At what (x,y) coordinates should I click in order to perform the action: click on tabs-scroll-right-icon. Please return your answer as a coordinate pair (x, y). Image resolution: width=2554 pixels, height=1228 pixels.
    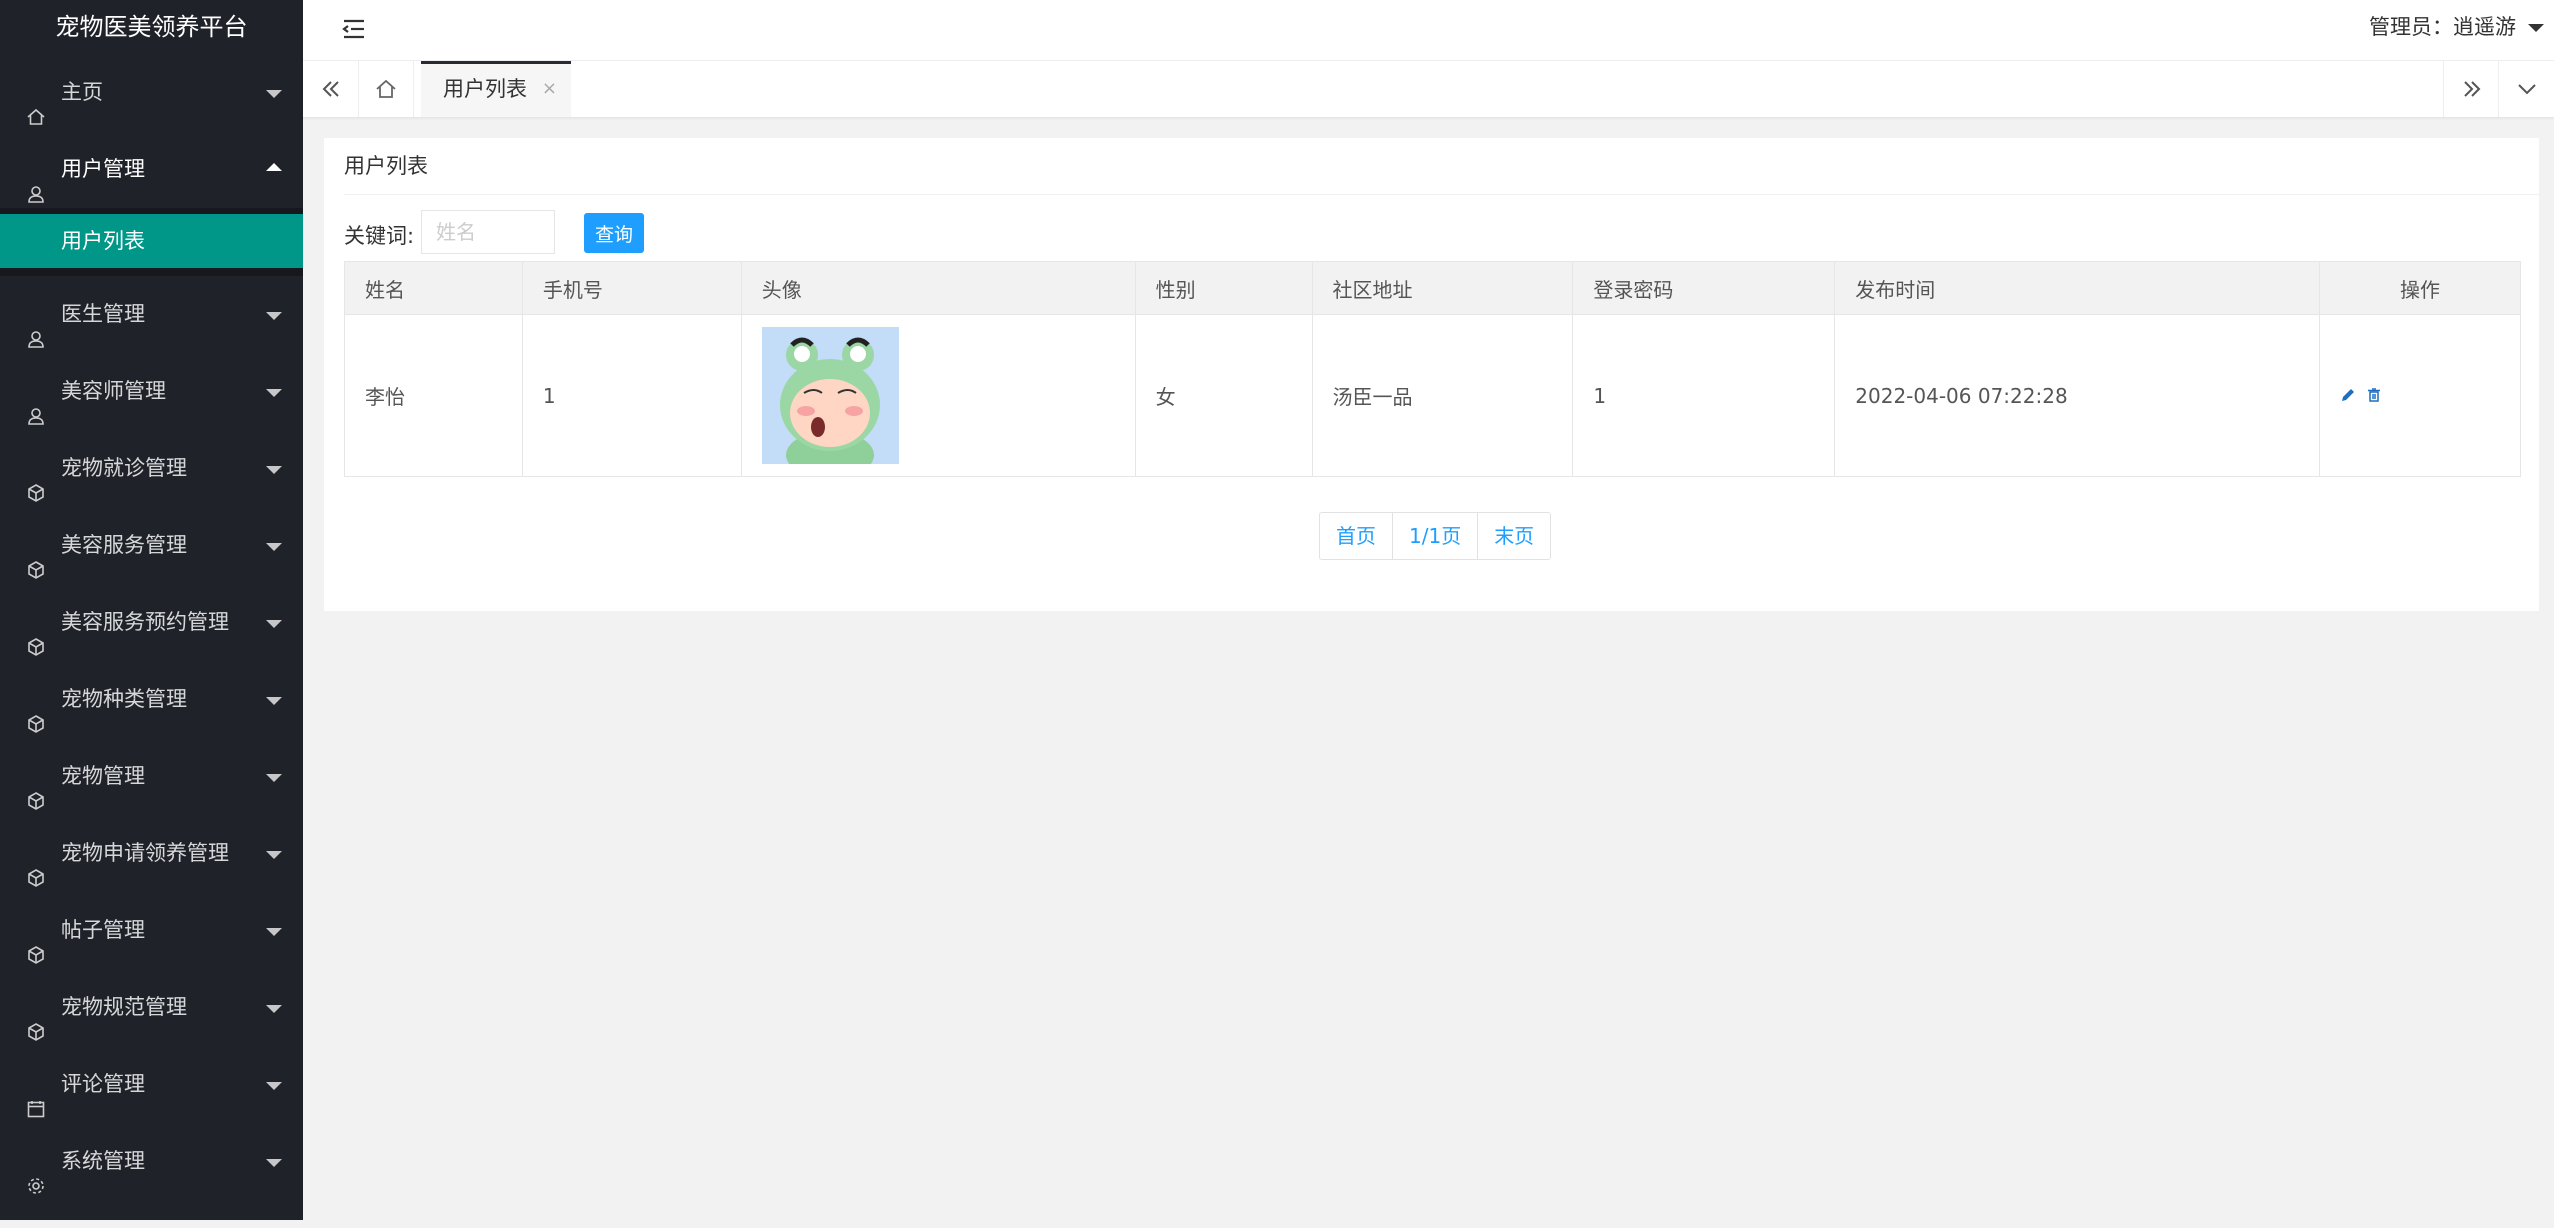
    Looking at the image, I should click on (2471, 89).